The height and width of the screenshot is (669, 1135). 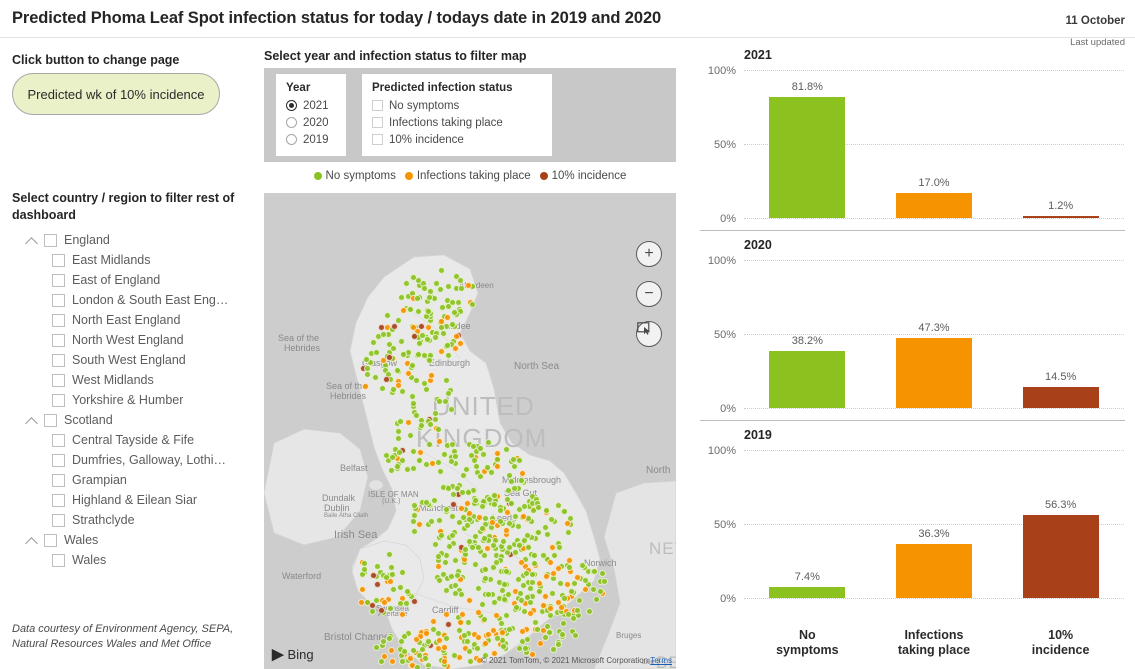 I want to click on region-tree-row: North East England, so click(x=134, y=320).